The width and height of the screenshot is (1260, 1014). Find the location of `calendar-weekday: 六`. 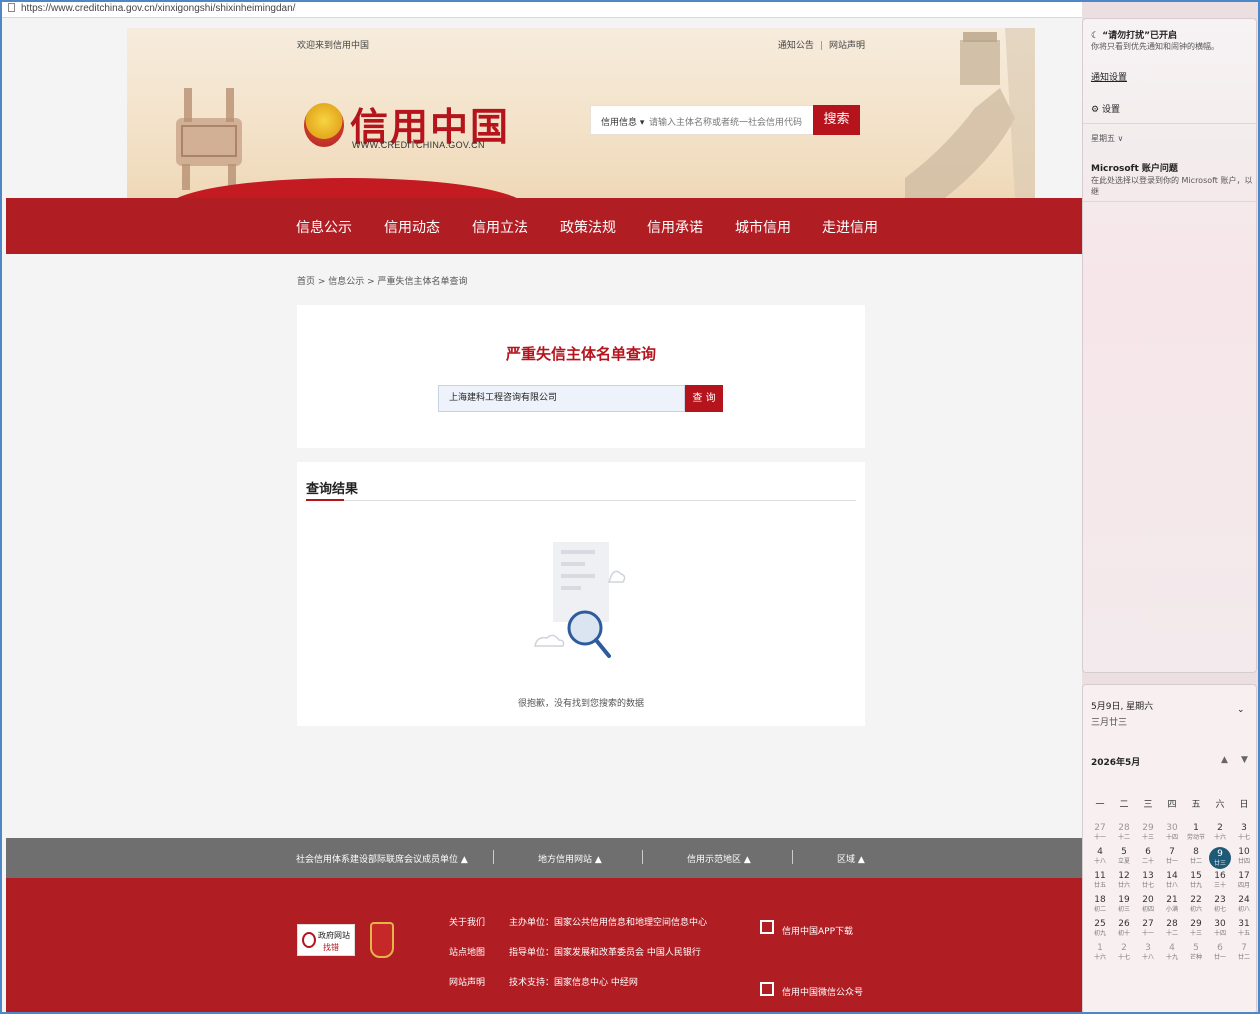

calendar-weekday: 六 is located at coordinates (1220, 805).